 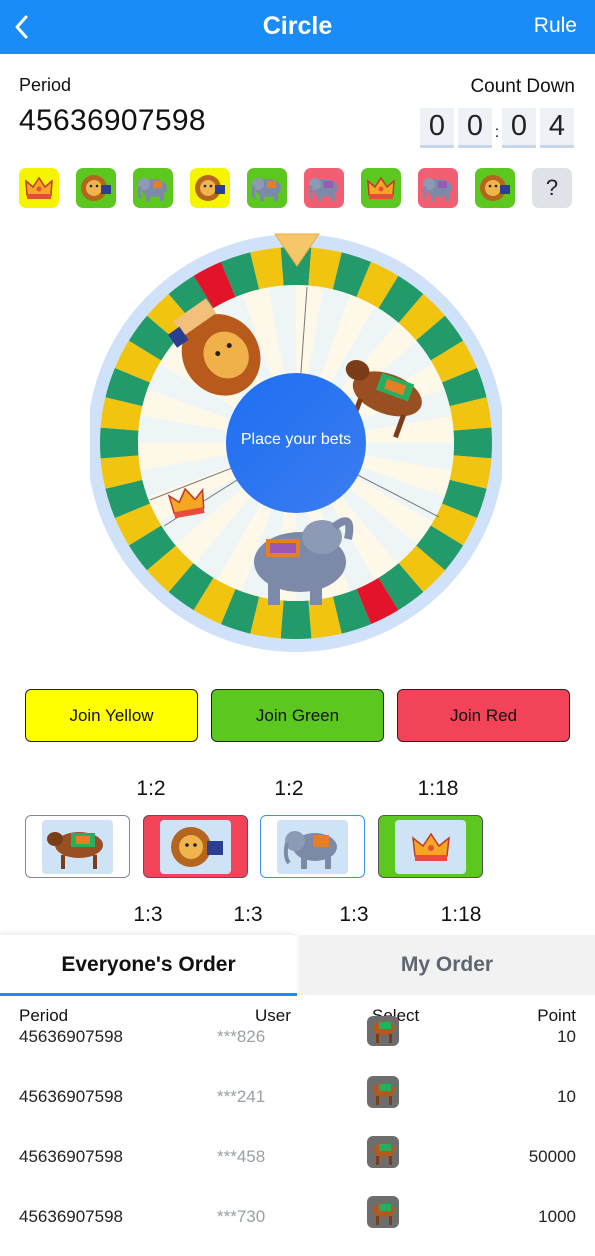 I want to click on app-header: Circle Rule, so click(x=297, y=27).